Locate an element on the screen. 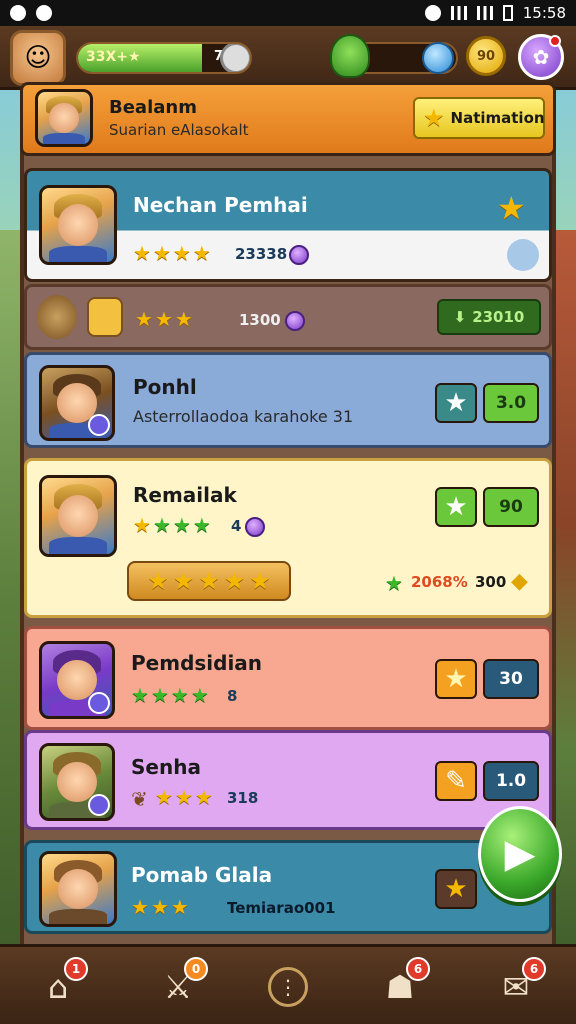  value-button: 90 is located at coordinates (511, 507).